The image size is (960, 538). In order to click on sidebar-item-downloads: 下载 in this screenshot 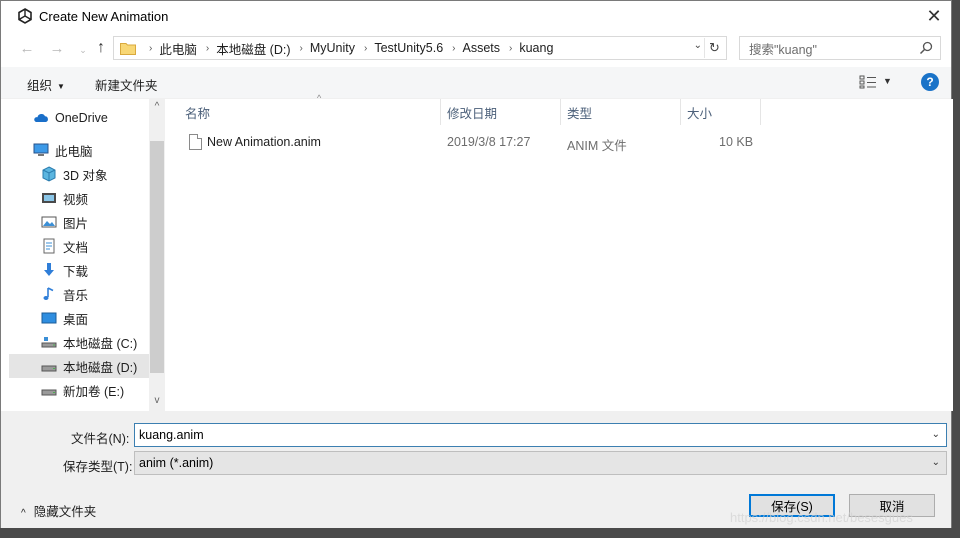, I will do `click(79, 270)`.